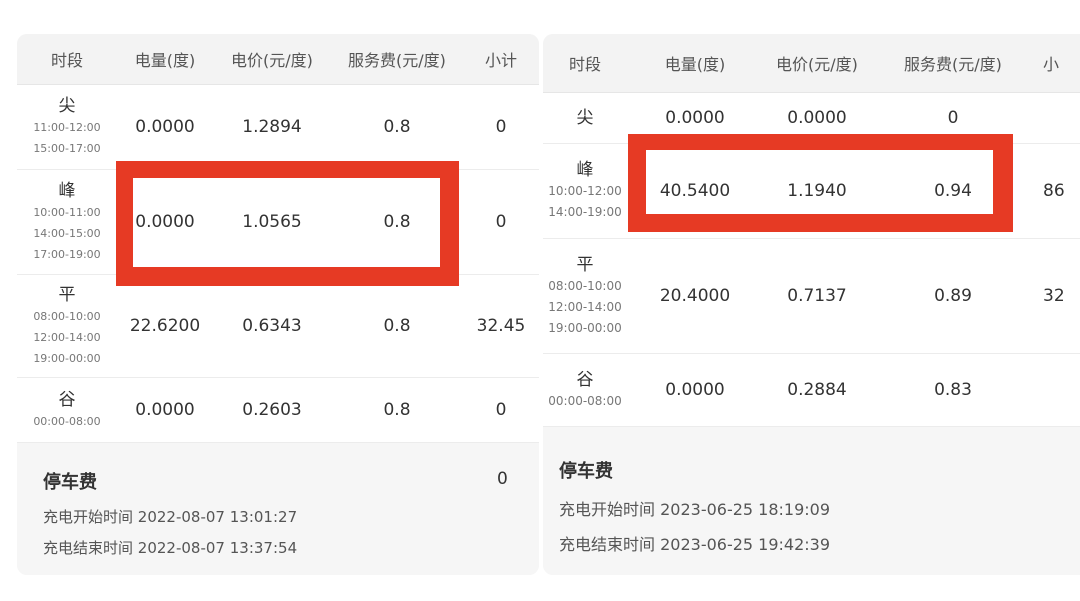 Image resolution: width=1080 pixels, height=601 pixels. What do you see at coordinates (217, 517) in the screenshot?
I see `start-time-value: 2022-08-07 13:01:27` at bounding box center [217, 517].